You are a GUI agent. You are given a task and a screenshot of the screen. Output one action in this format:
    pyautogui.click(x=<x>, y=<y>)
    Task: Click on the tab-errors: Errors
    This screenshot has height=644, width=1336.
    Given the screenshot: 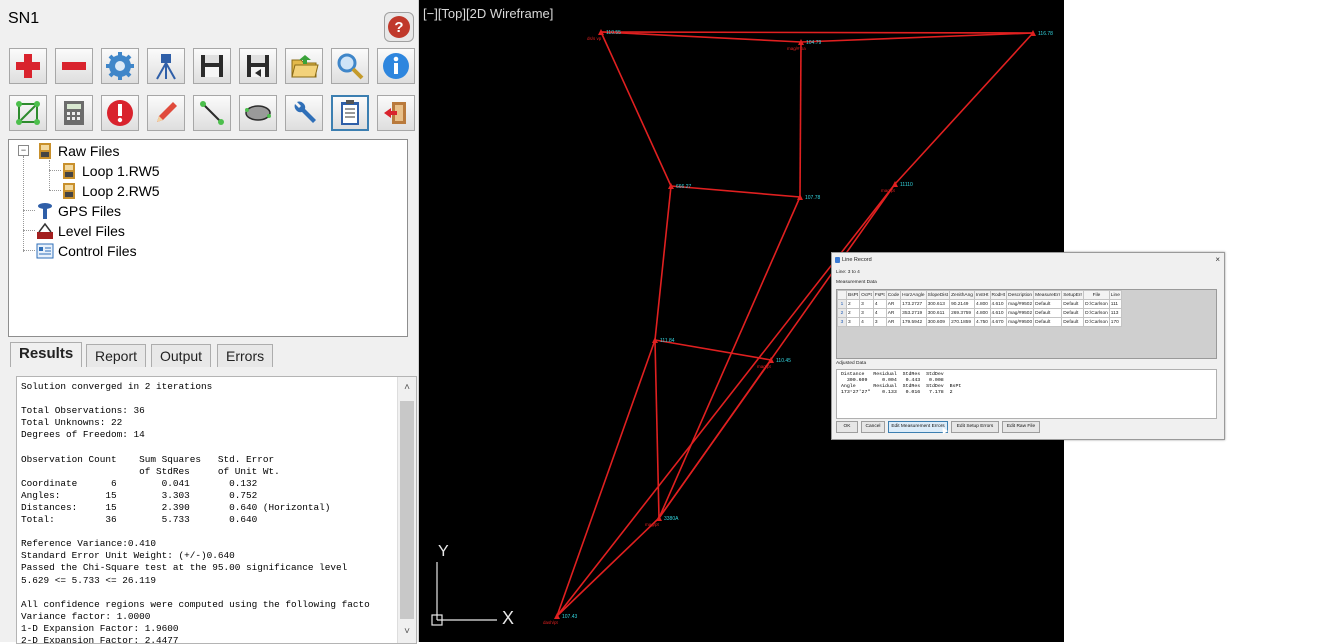 What is the action you would take?
    pyautogui.click(x=245, y=355)
    